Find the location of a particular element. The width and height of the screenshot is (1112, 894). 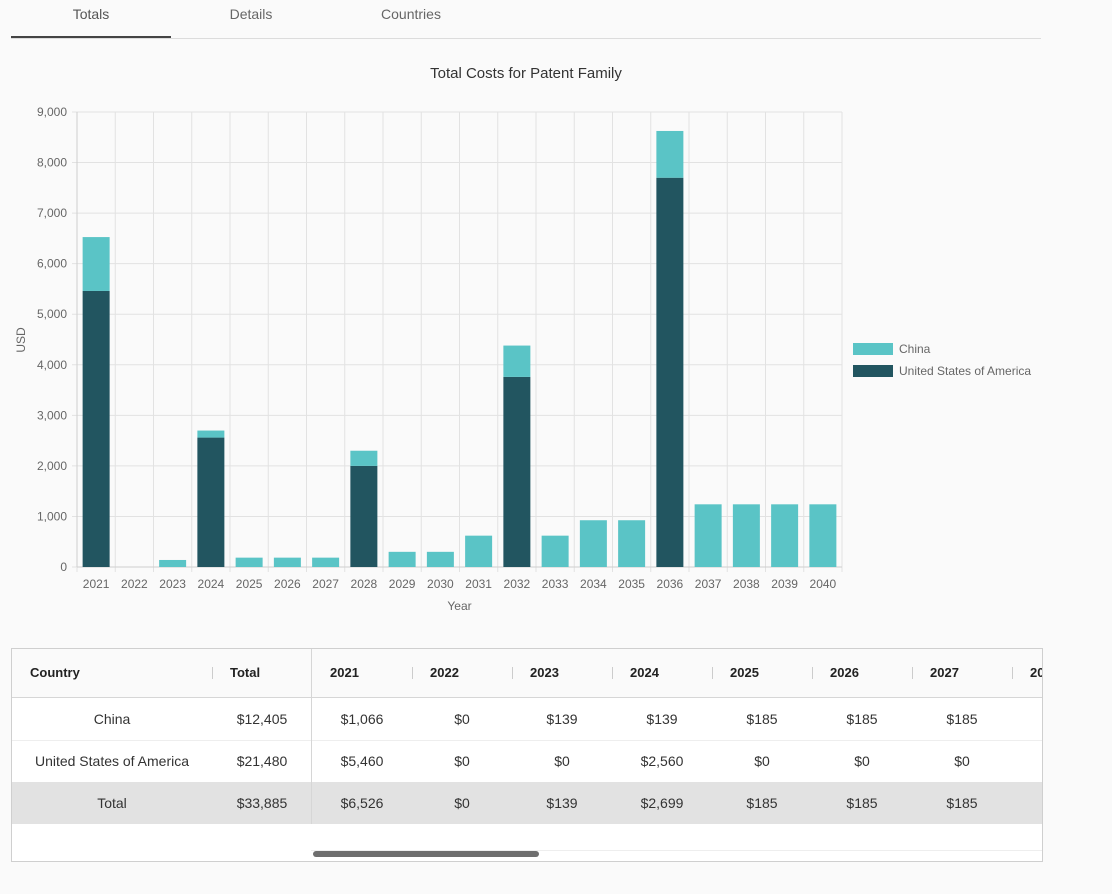

y-tick-label: 0 is located at coordinates (63, 567).